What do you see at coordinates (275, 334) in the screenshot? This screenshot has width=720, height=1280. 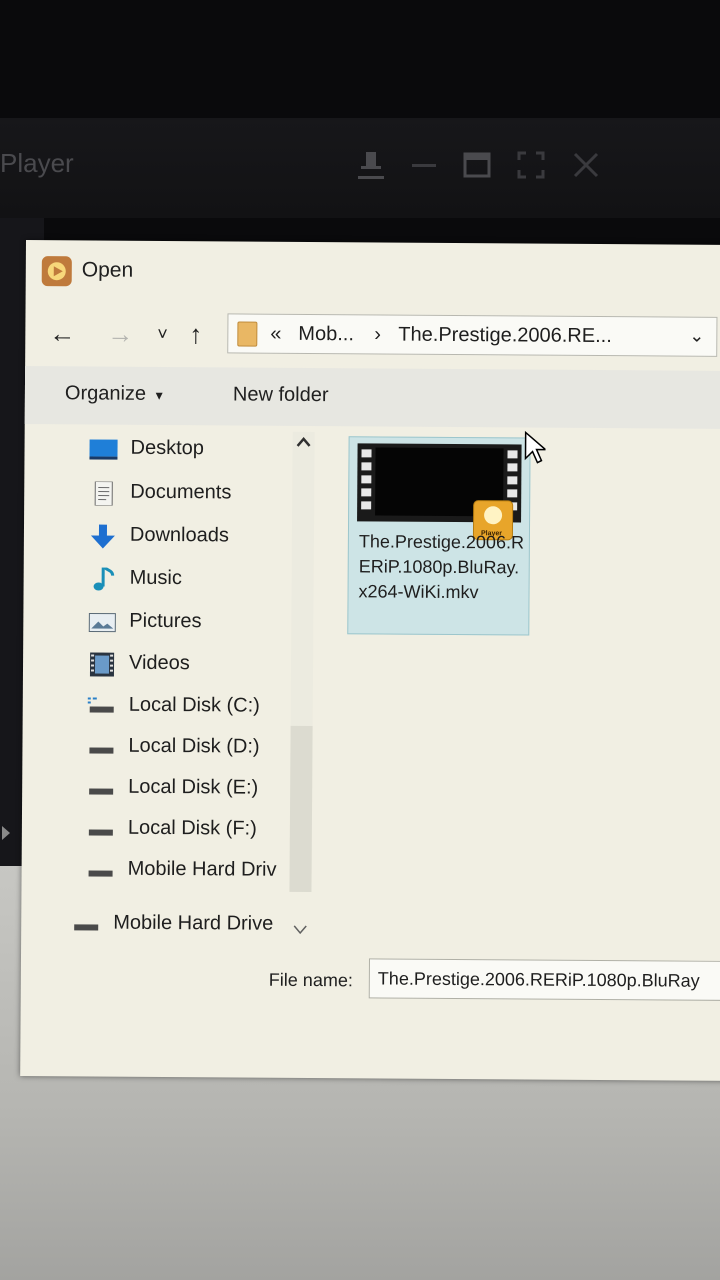 I see `breadcrumb-overflow: «` at bounding box center [275, 334].